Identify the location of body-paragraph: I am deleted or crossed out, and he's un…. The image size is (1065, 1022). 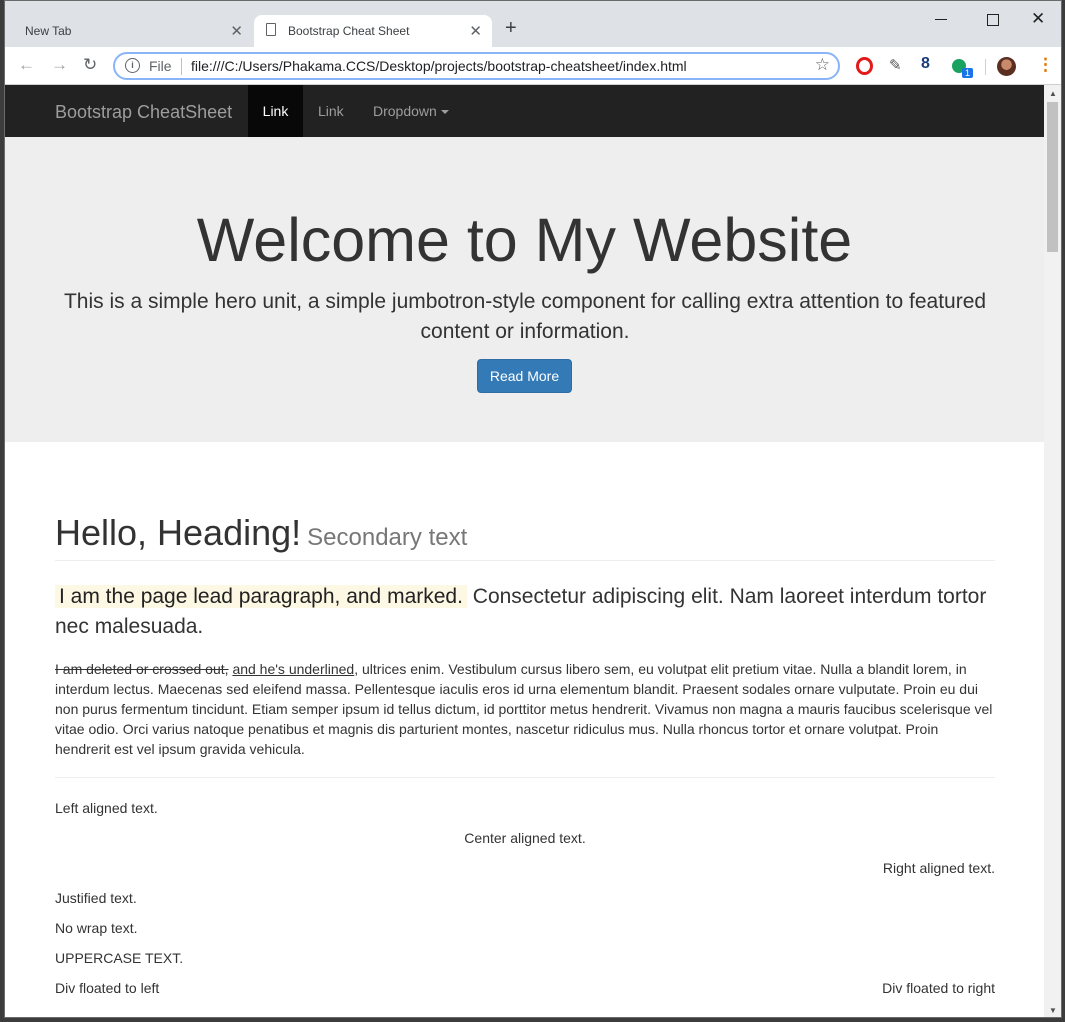
(525, 709).